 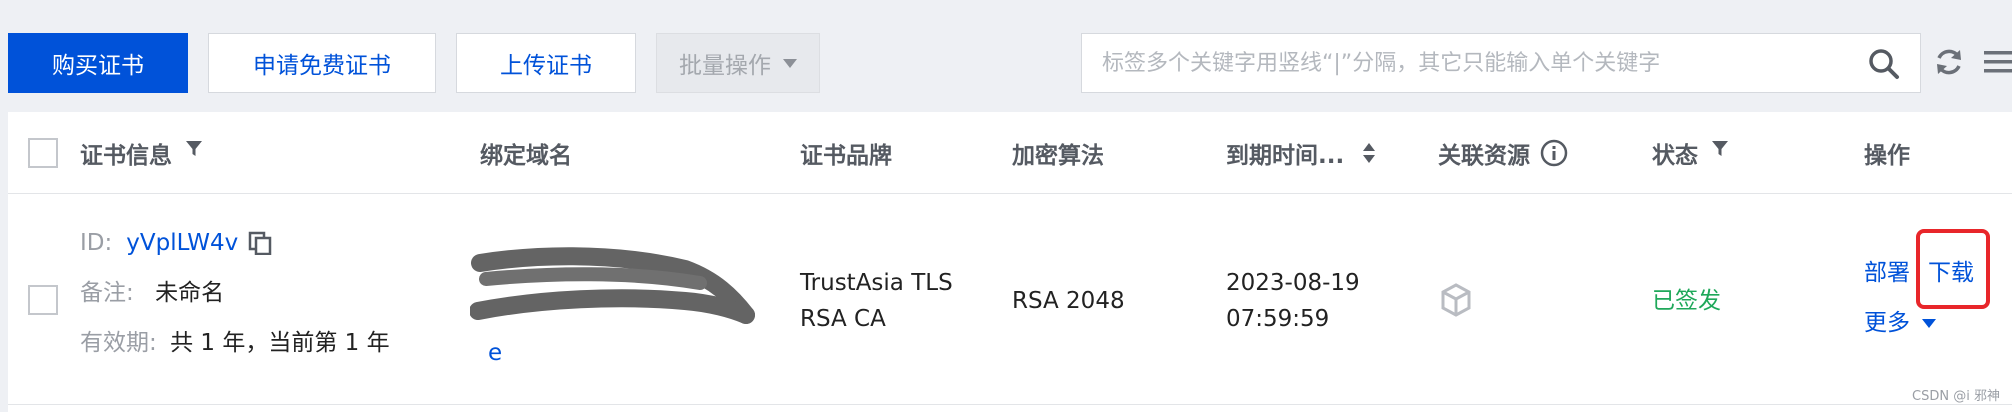 I want to click on cert-note-line: 备注: 未命名, so click(x=152, y=293).